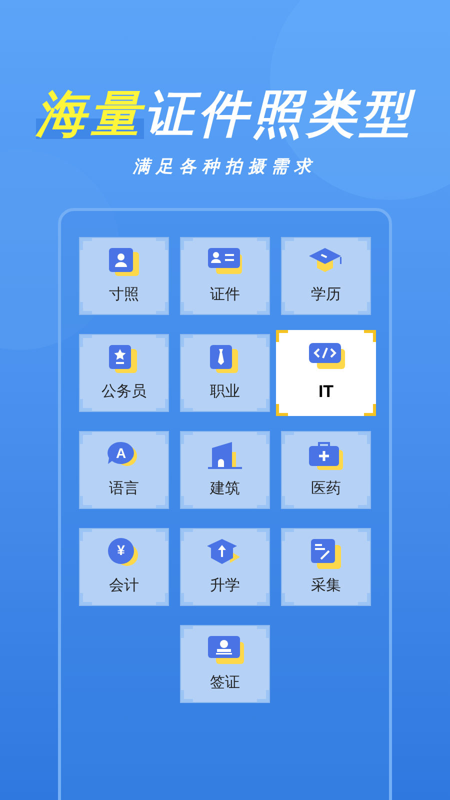 The height and width of the screenshot is (800, 450). I want to click on category-tile: 建筑, so click(225, 470).